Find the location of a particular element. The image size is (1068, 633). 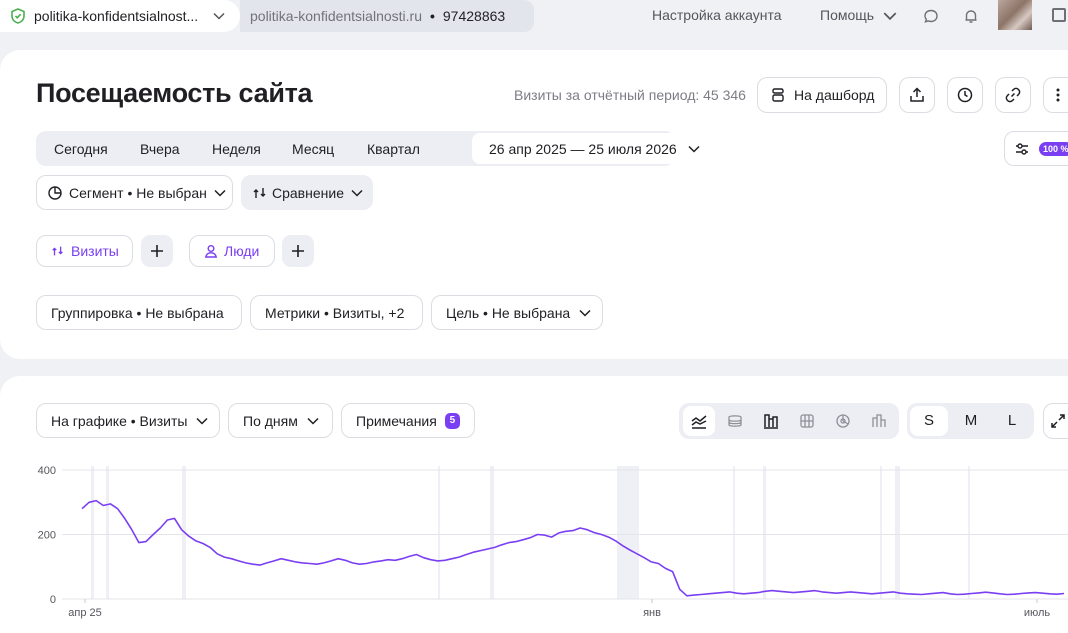

report-people-label: Люди is located at coordinates (242, 251).